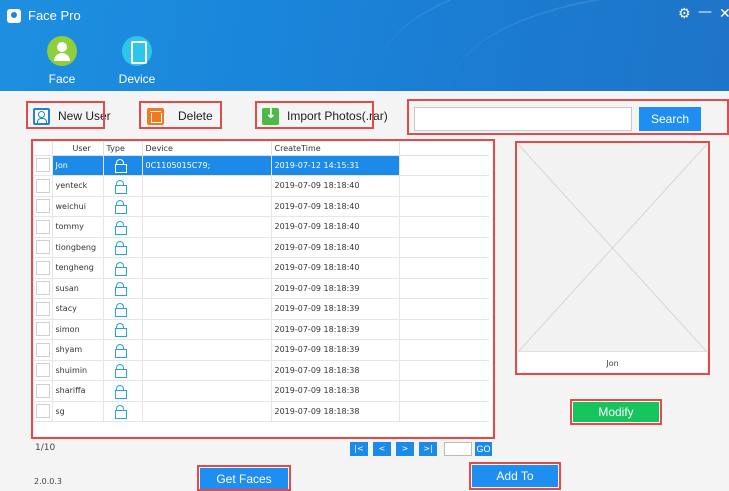 This screenshot has width=729, height=491. Describe the element at coordinates (14, 16) in the screenshot. I see `app-icon` at that location.